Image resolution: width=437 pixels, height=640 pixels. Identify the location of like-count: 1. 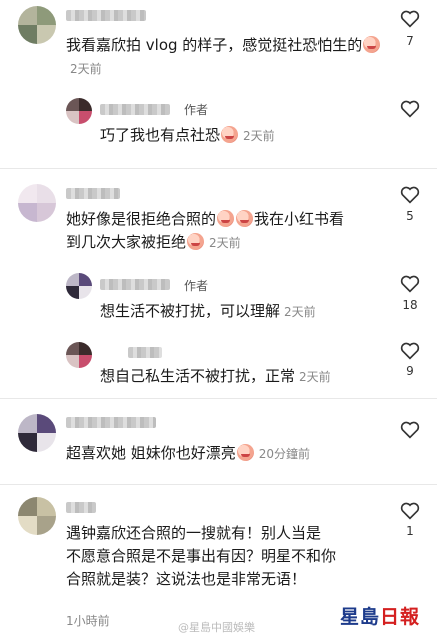
(410, 531).